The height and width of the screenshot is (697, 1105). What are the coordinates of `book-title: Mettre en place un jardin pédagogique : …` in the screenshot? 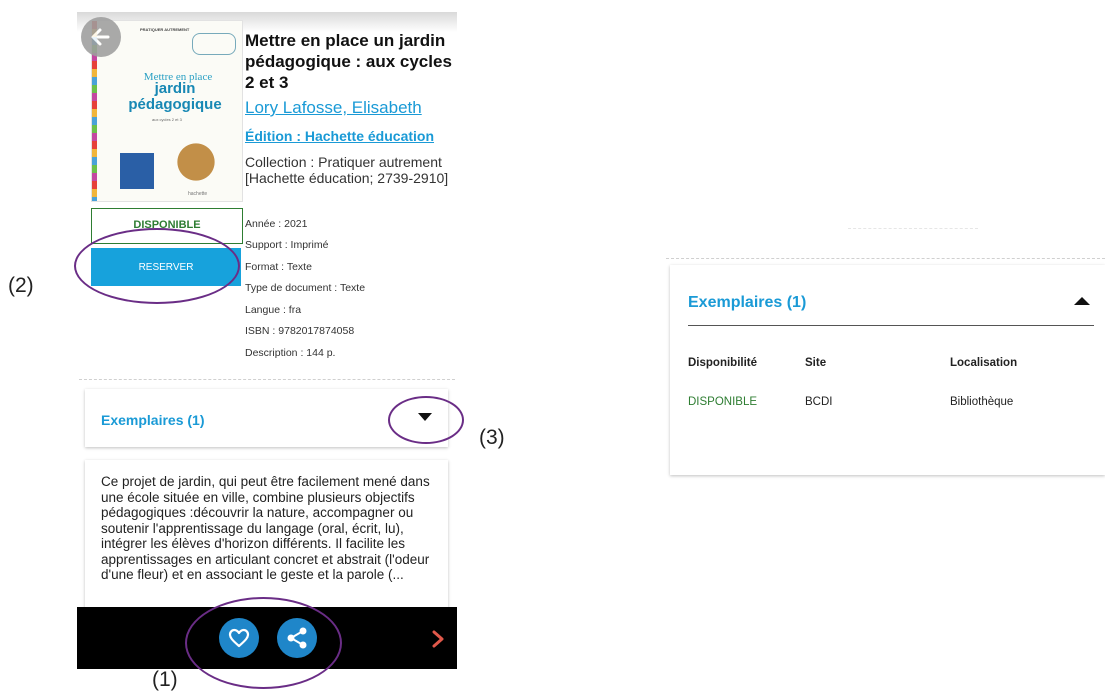 It's located at (348, 61).